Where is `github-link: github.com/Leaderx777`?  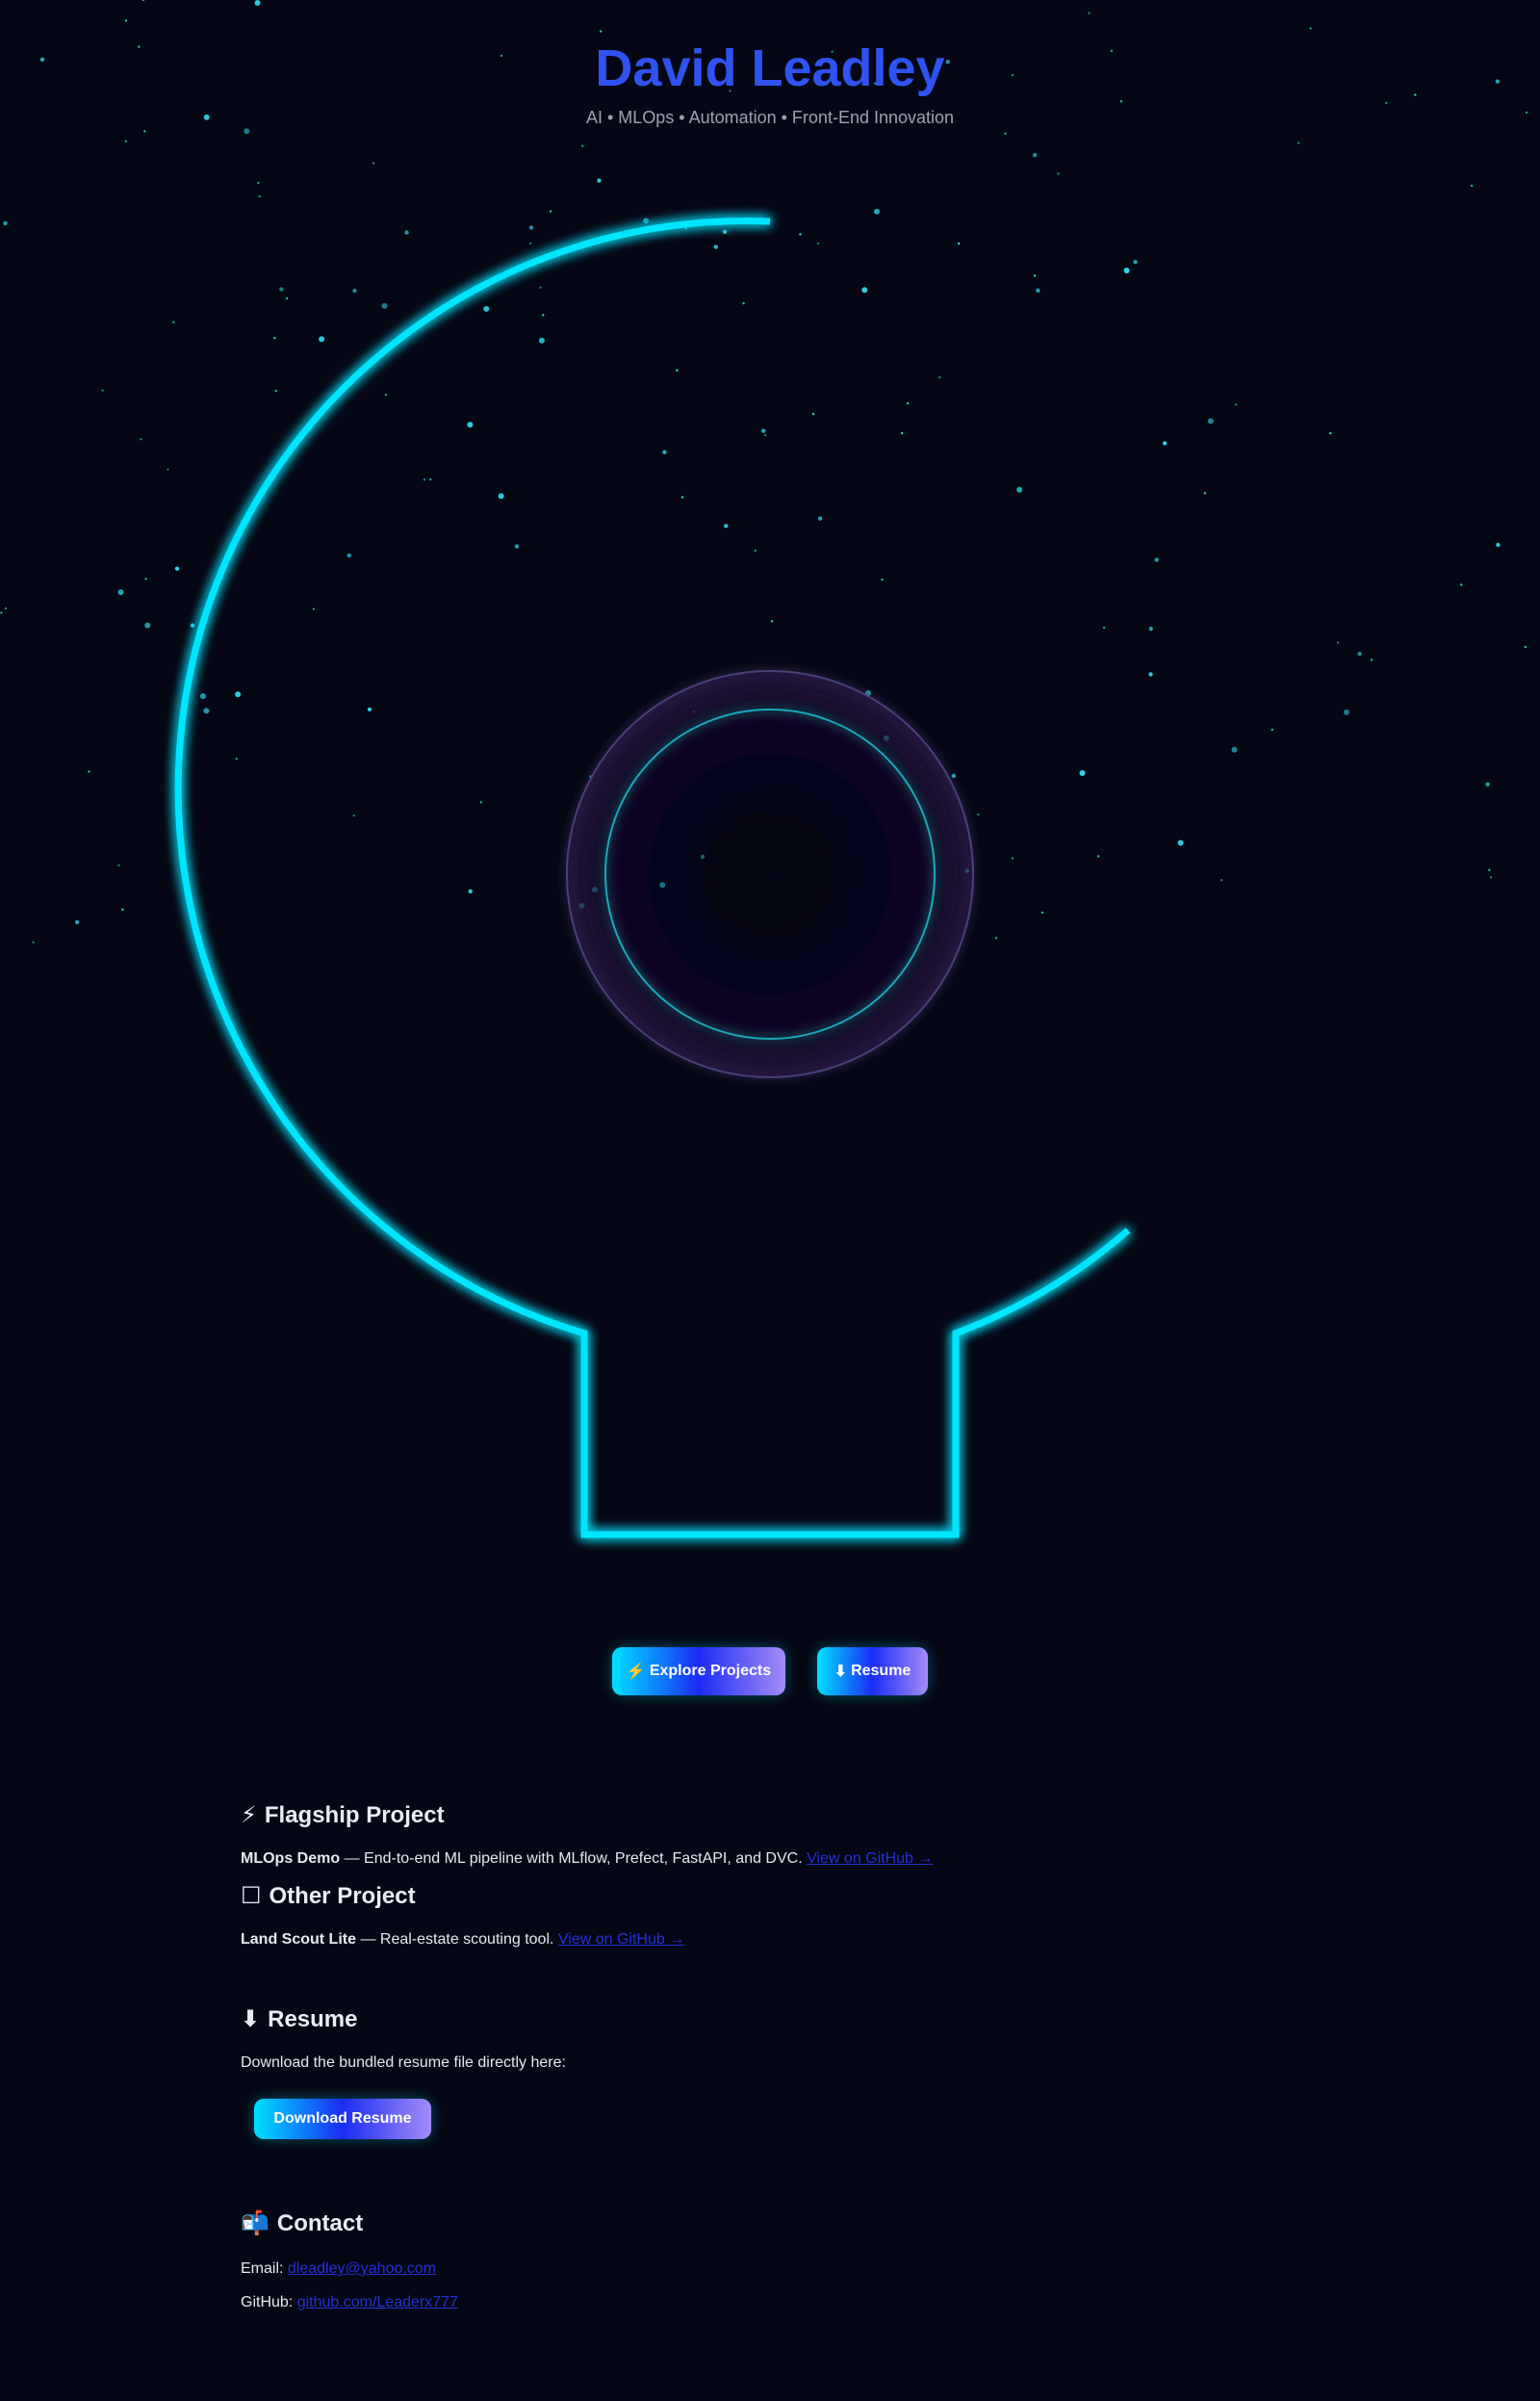 github-link: github.com/Leaderx777 is located at coordinates (377, 2302).